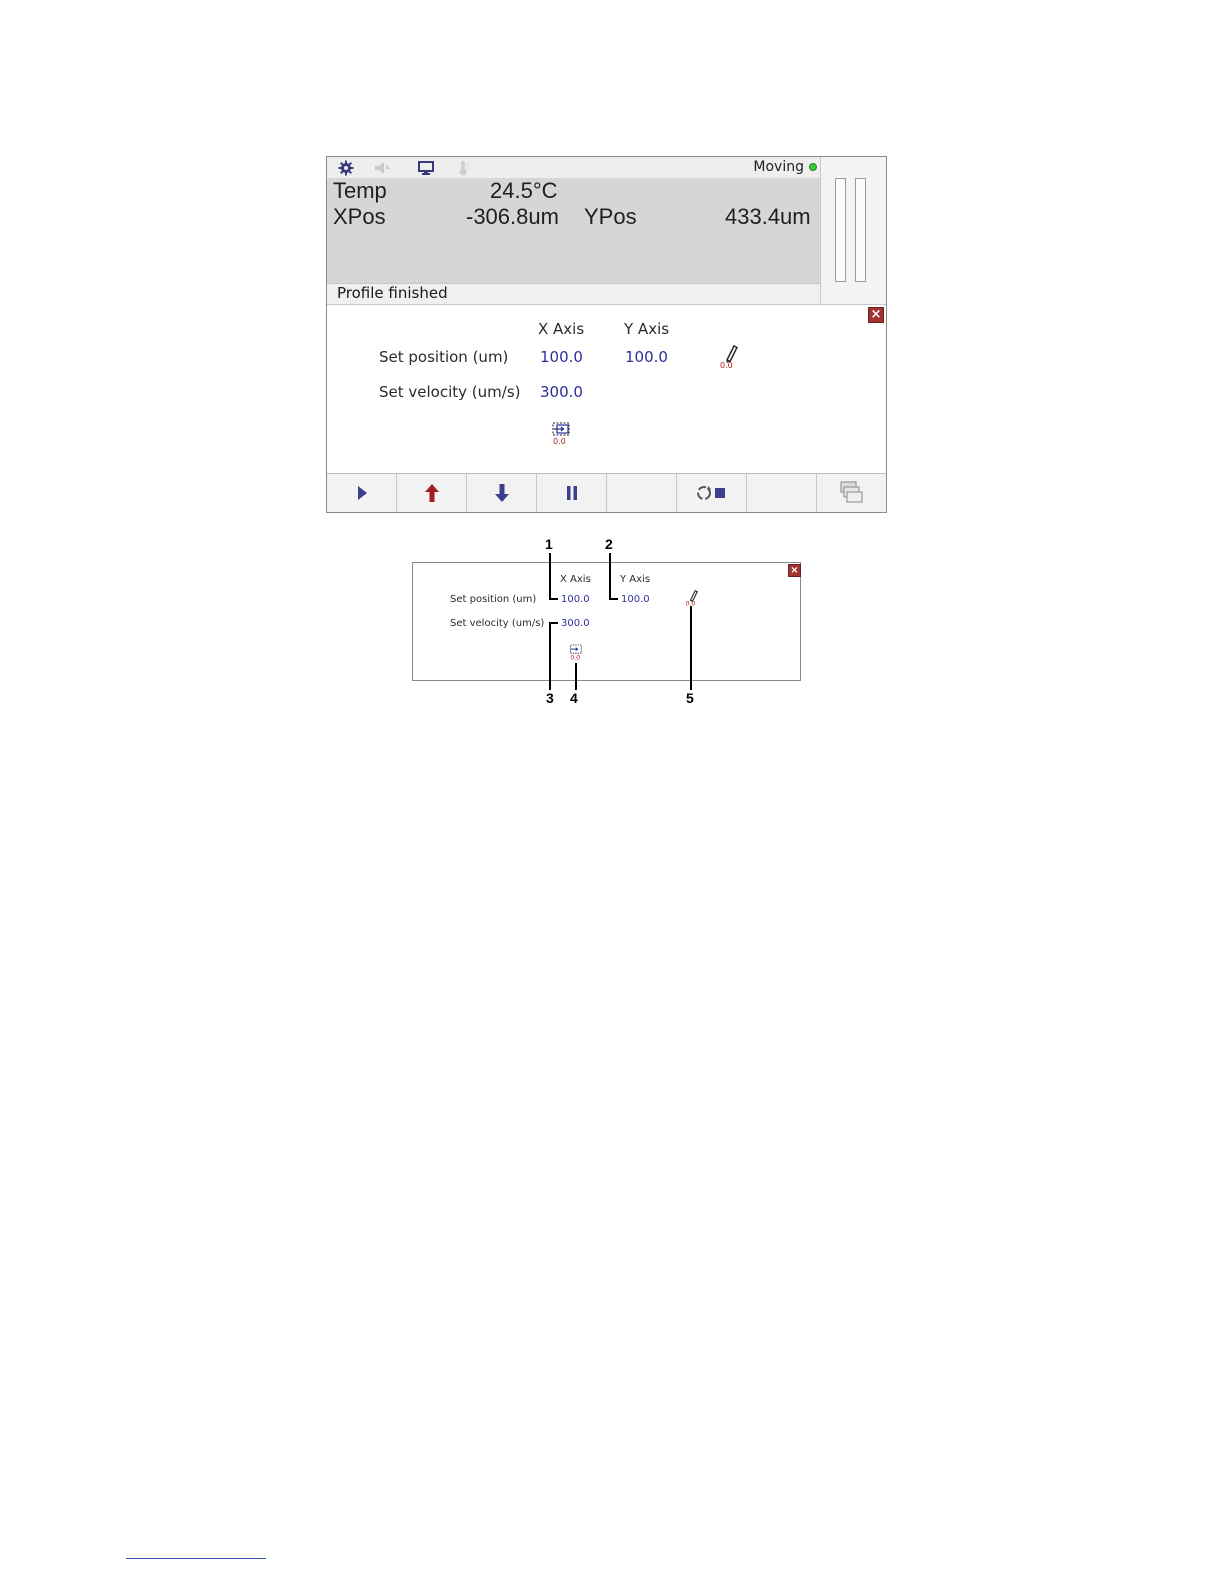 The height and width of the screenshot is (1584, 1224). What do you see at coordinates (620, 621) in the screenshot?
I see `callout-lines` at bounding box center [620, 621].